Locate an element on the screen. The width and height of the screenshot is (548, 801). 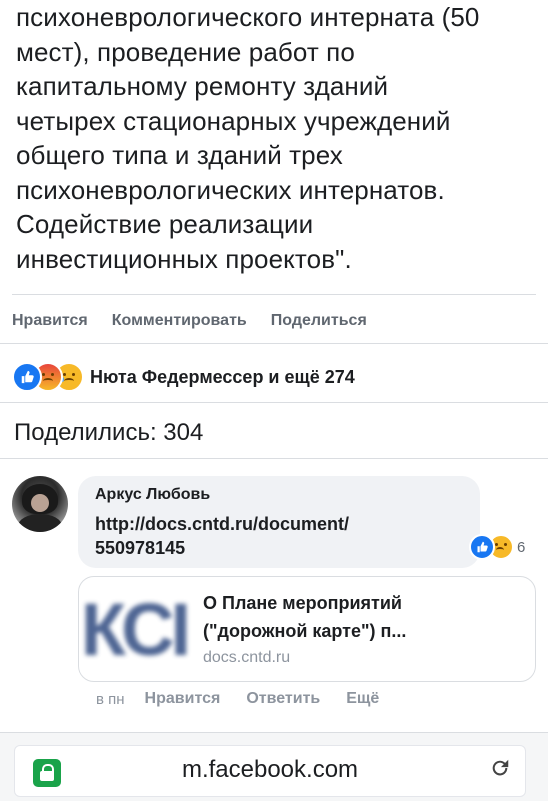
shares-count: Поделились: 304 is located at coordinates (108, 433).